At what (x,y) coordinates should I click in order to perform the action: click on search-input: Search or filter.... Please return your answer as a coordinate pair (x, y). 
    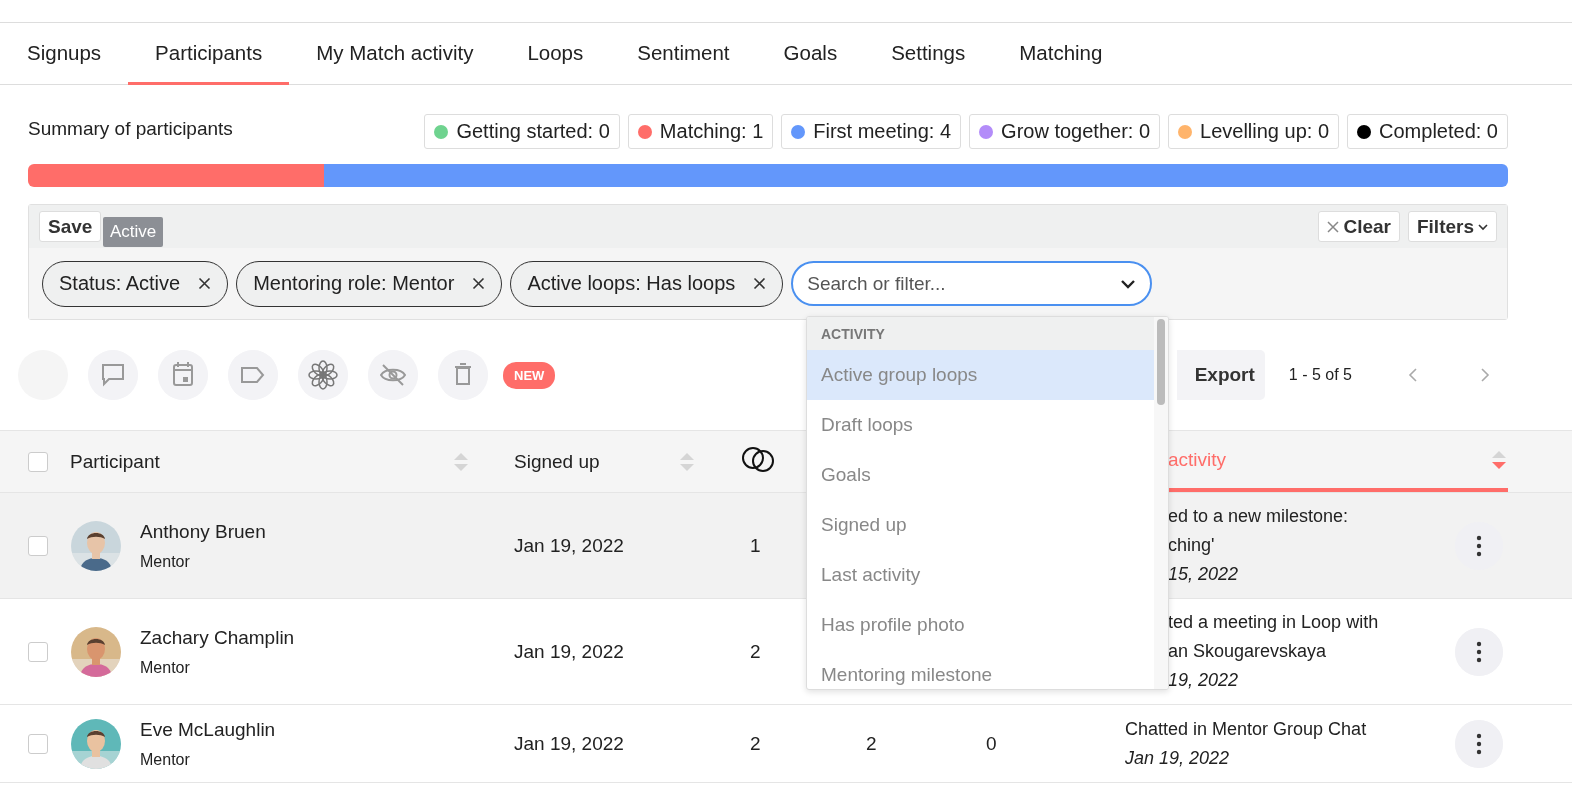
    Looking at the image, I should click on (963, 283).